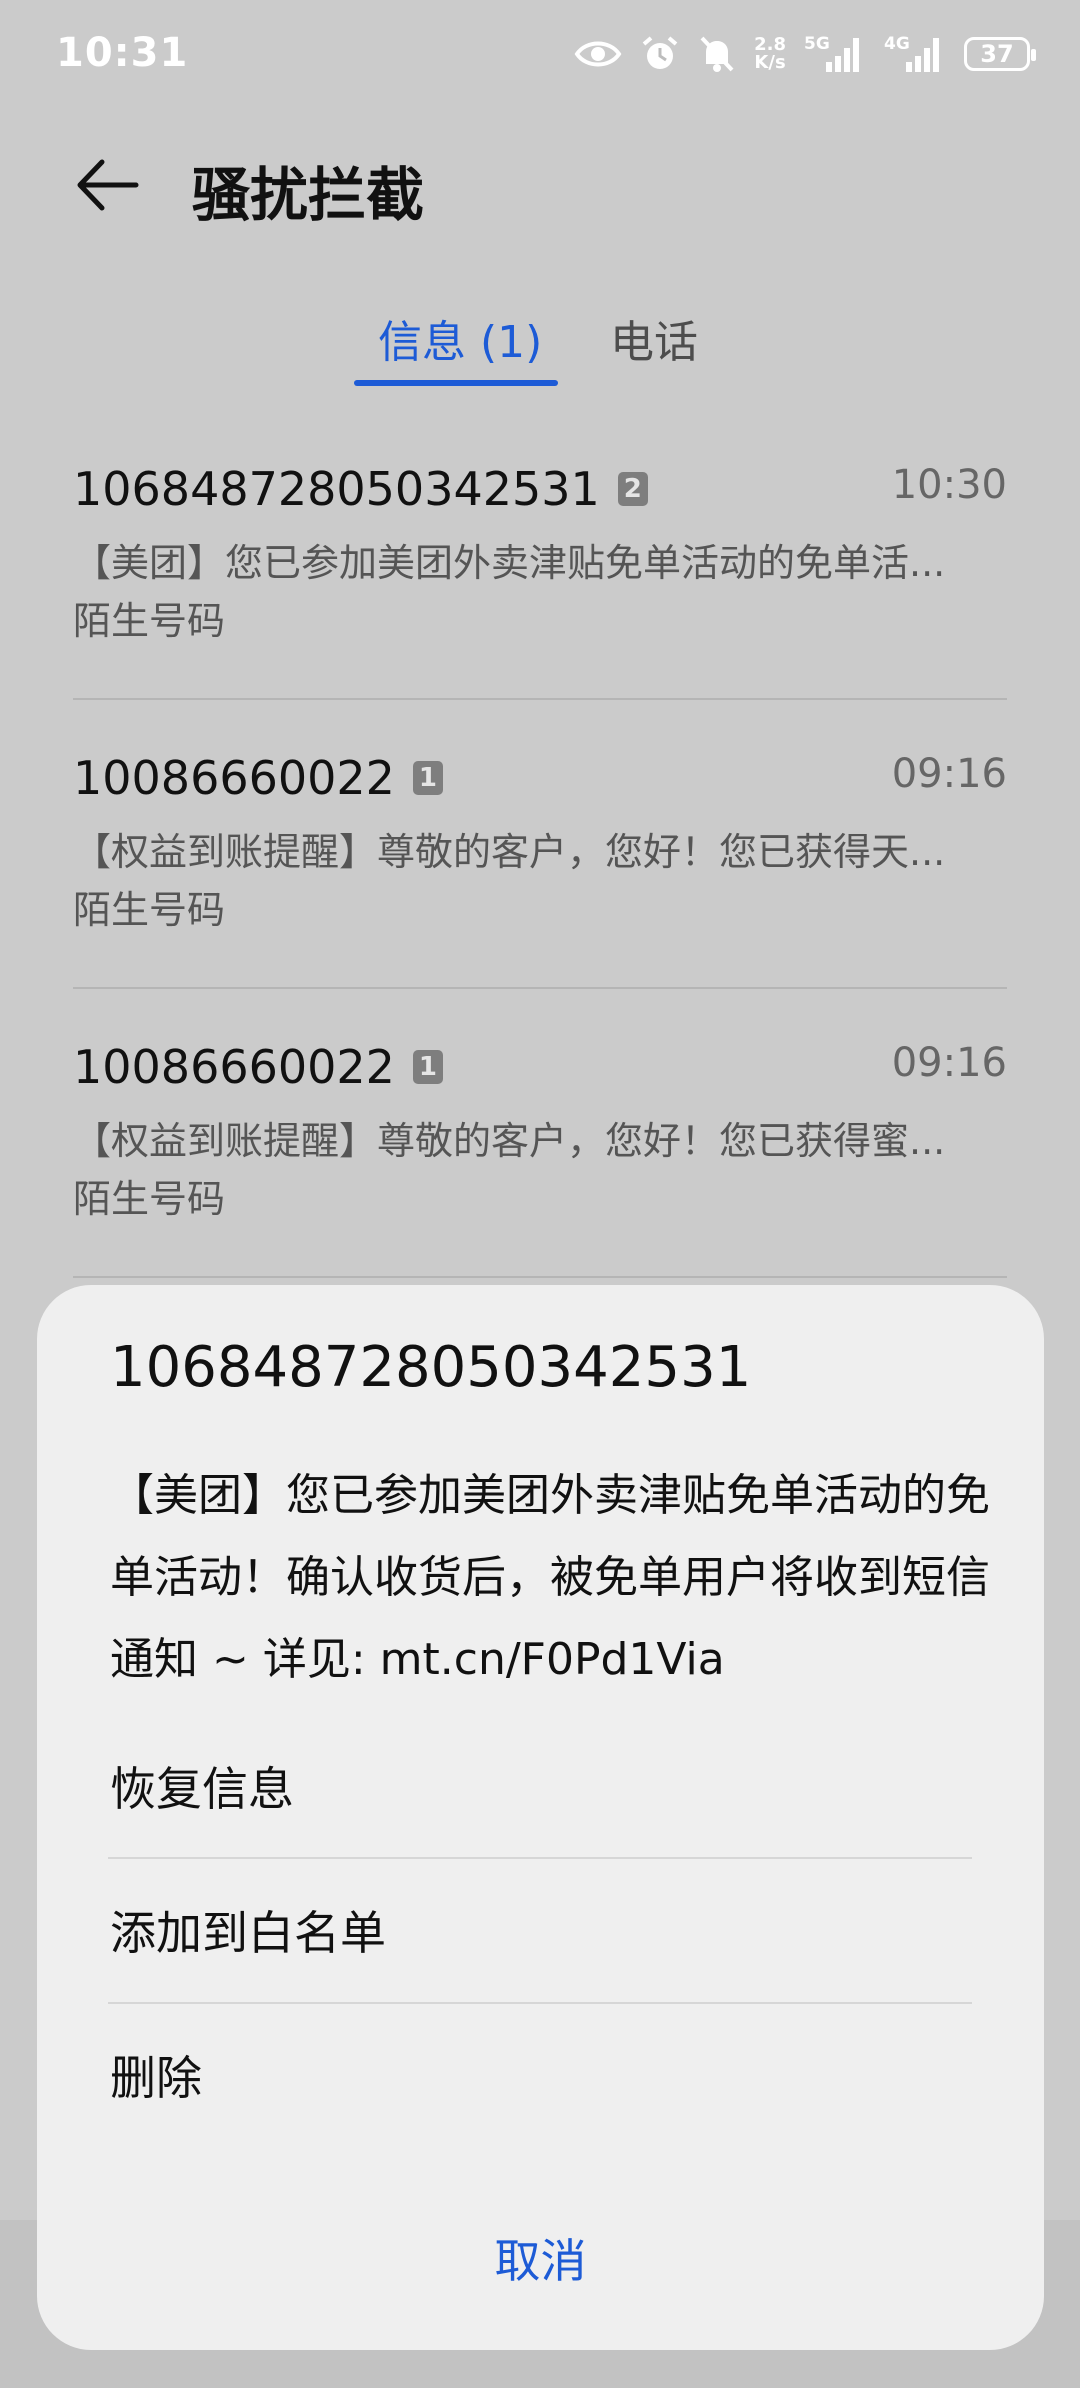 This screenshot has height=2388, width=1080. Describe the element at coordinates (431, 1367) in the screenshot. I see `sheet-title: 106848728050342531` at that location.